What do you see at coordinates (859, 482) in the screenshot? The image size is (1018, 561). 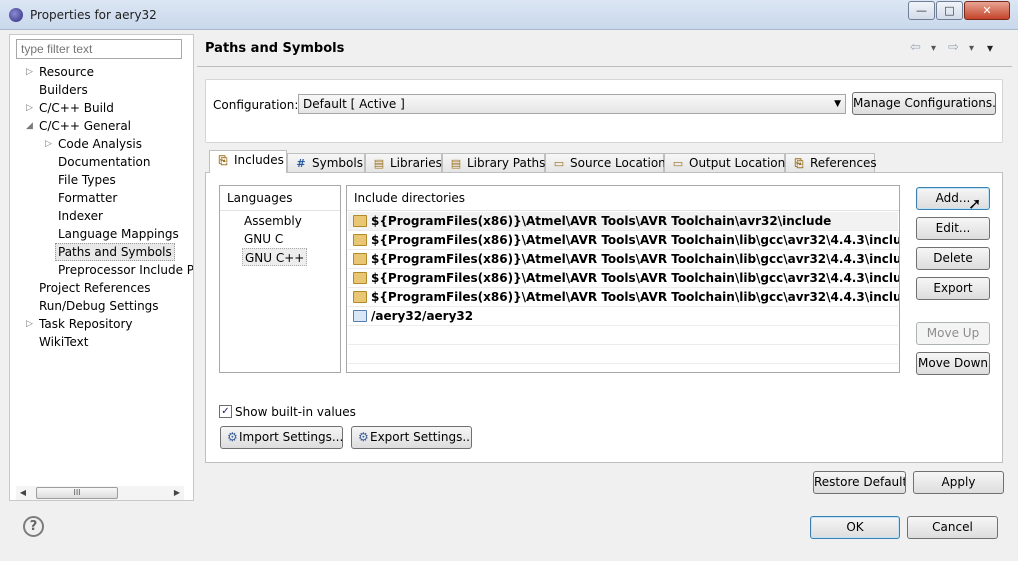 I see `restore-defaults-button: Restore Defaults` at bounding box center [859, 482].